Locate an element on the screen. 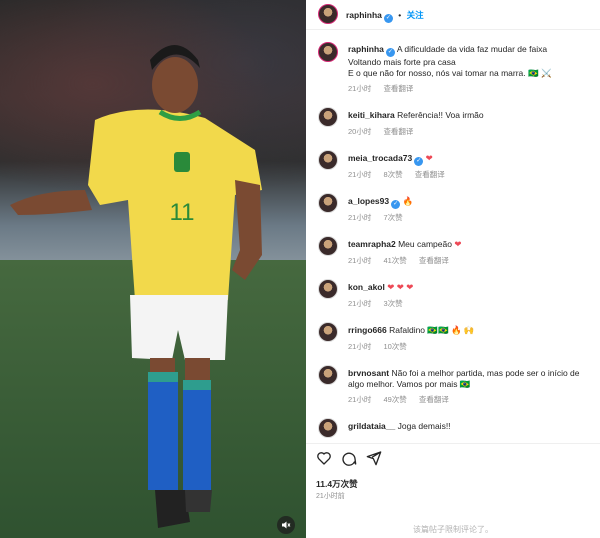  mute-button is located at coordinates (286, 525).